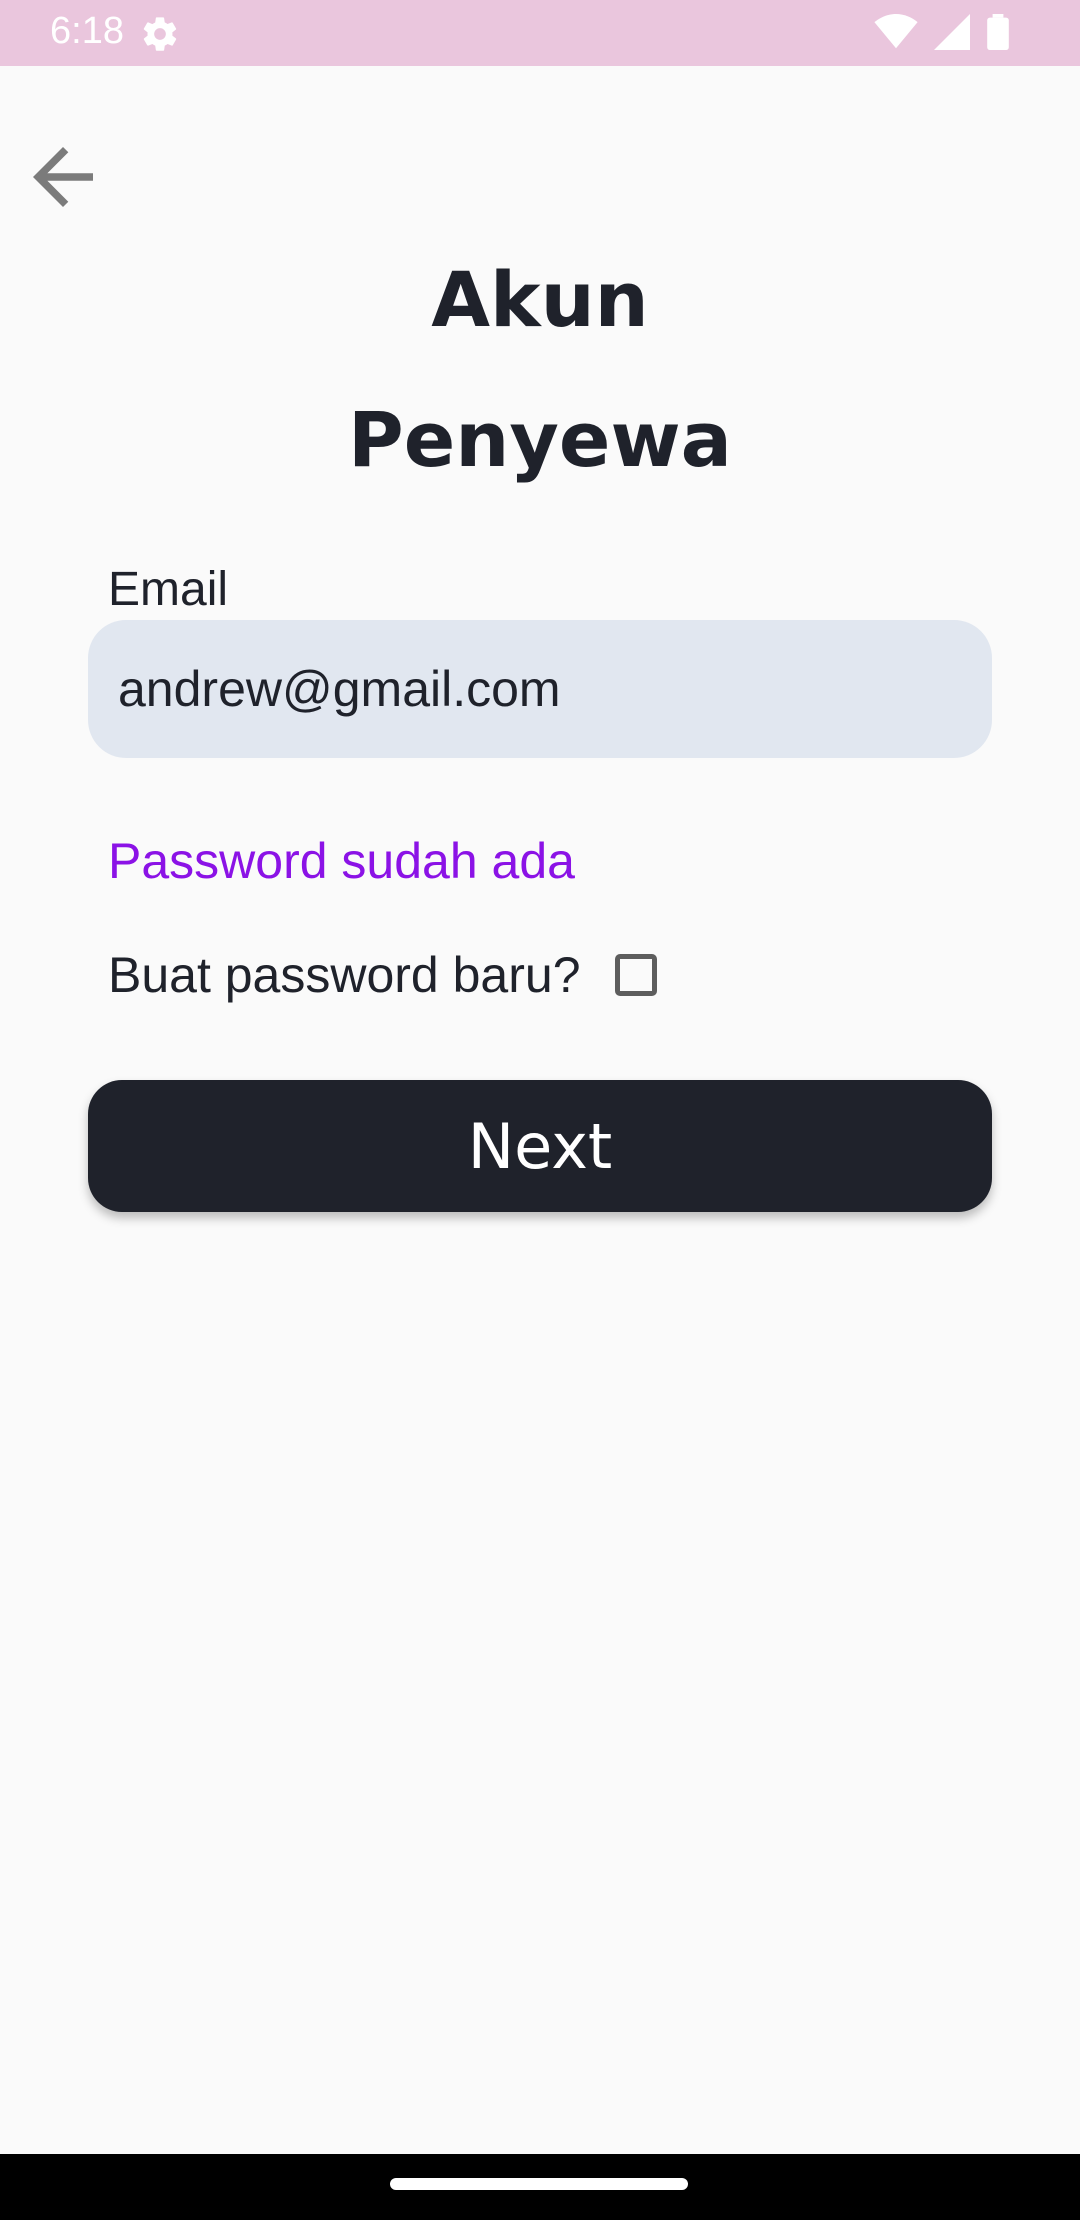 This screenshot has height=2220, width=1080. I want to click on page-title-line1: Akun, so click(540, 299).